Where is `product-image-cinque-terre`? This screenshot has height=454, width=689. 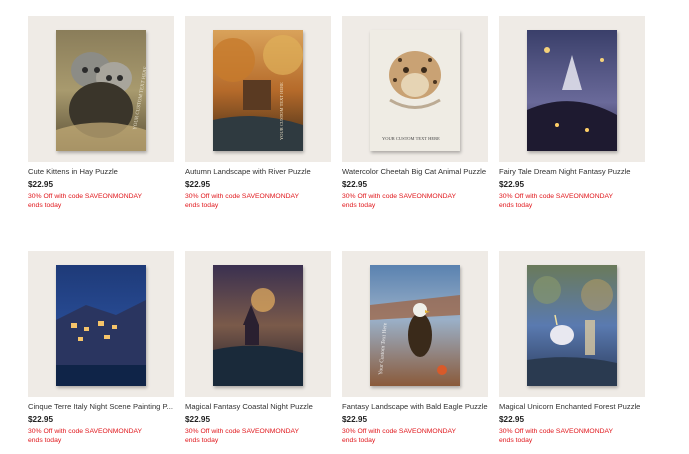 product-image-cinque-terre is located at coordinates (101, 324).